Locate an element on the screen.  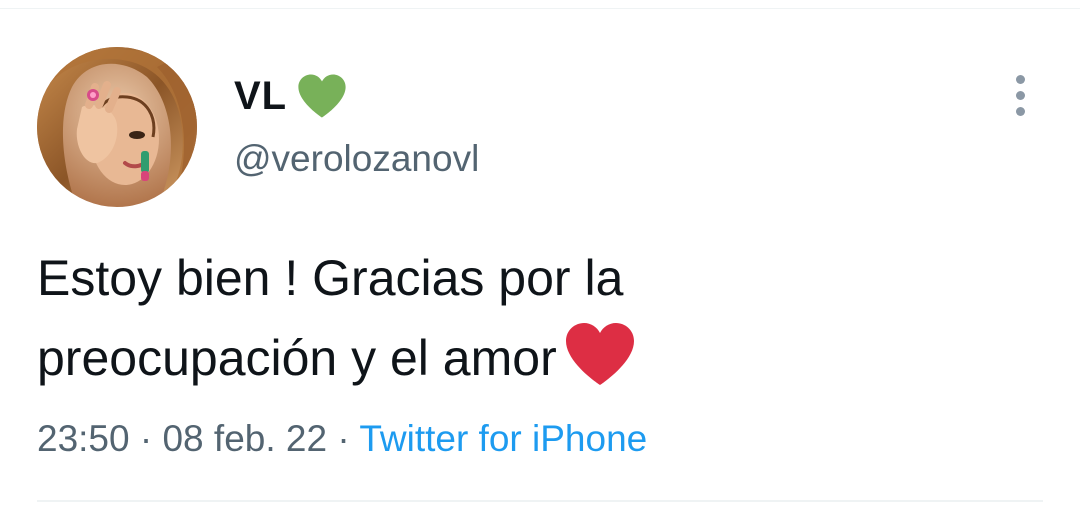
green-heart-icon is located at coordinates (322, 96).